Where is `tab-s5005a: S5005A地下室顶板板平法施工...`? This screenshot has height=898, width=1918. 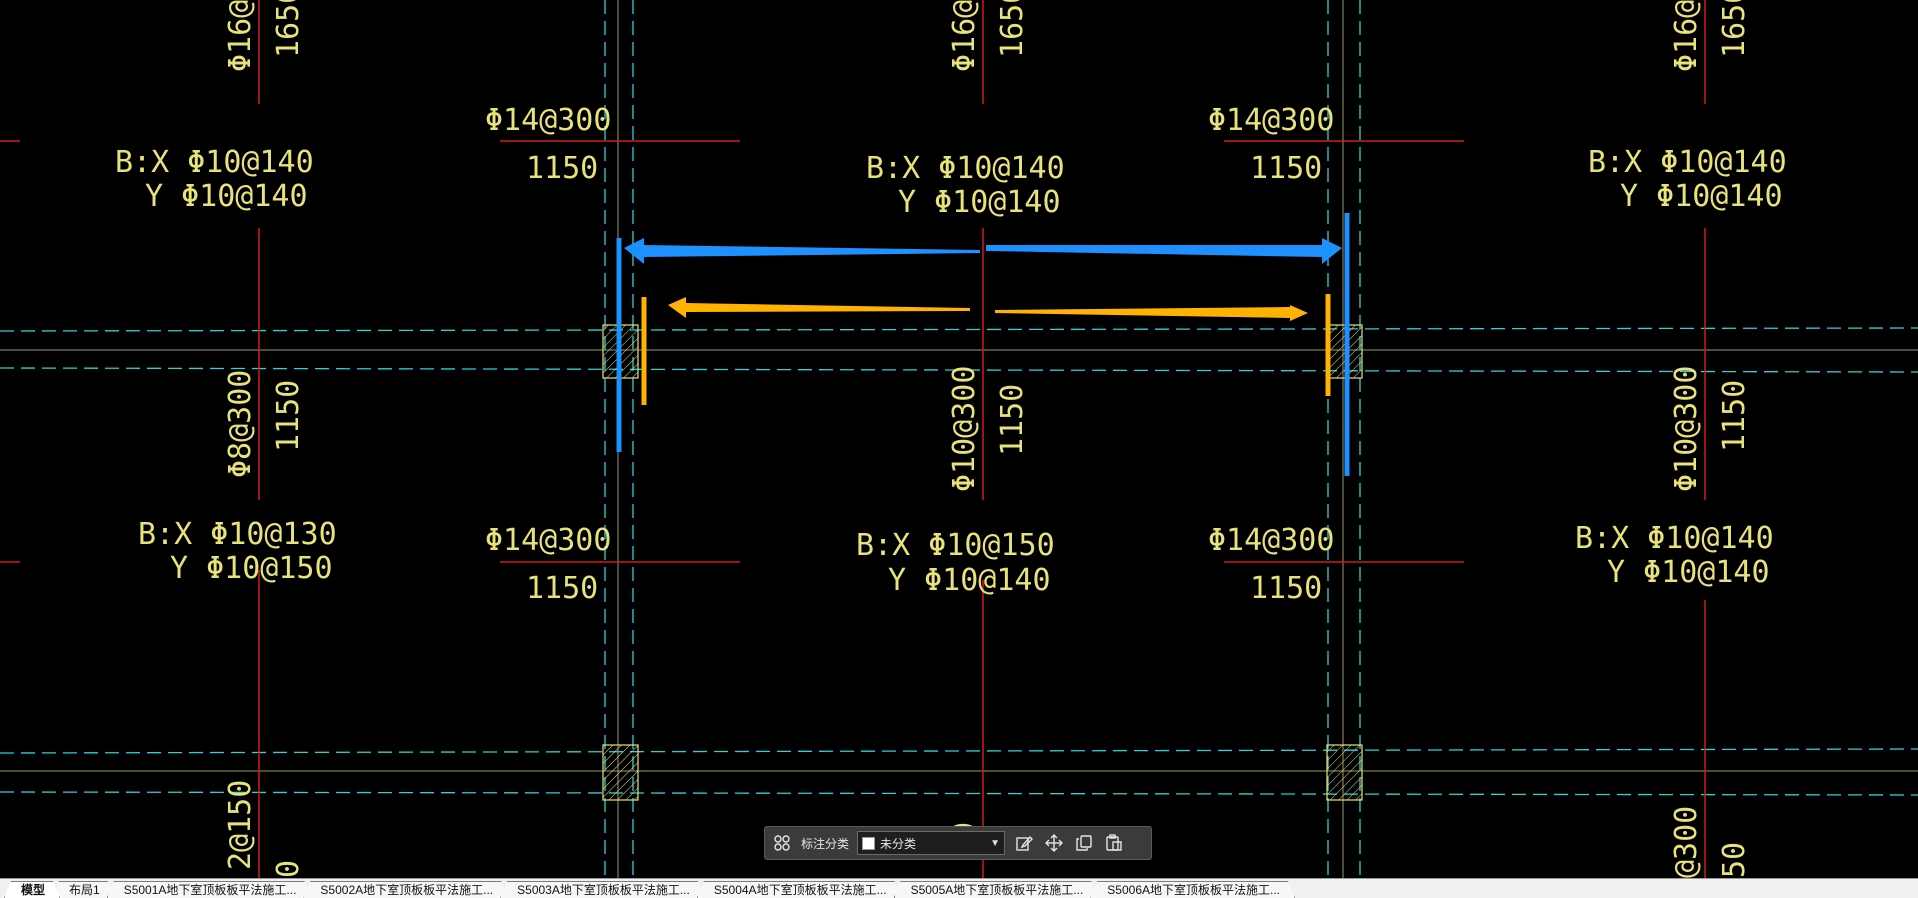
tab-s5005a: S5005A地下室顶板板平法施工... is located at coordinates (996, 889).